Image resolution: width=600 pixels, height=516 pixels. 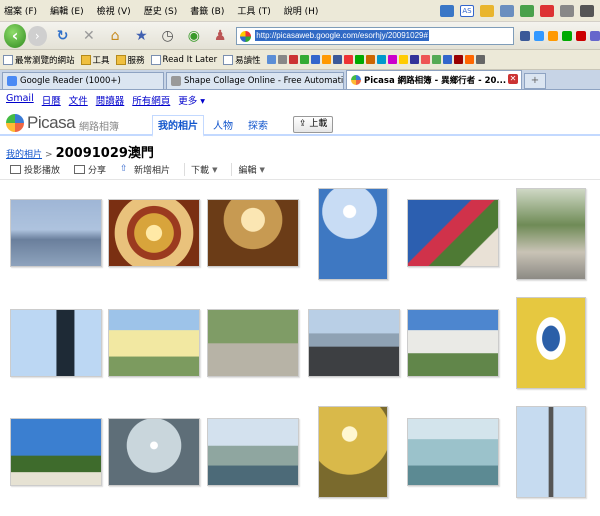 What do you see at coordinates (56, 343) in the screenshot?
I see `photo-statue-silhouette` at bounding box center [56, 343].